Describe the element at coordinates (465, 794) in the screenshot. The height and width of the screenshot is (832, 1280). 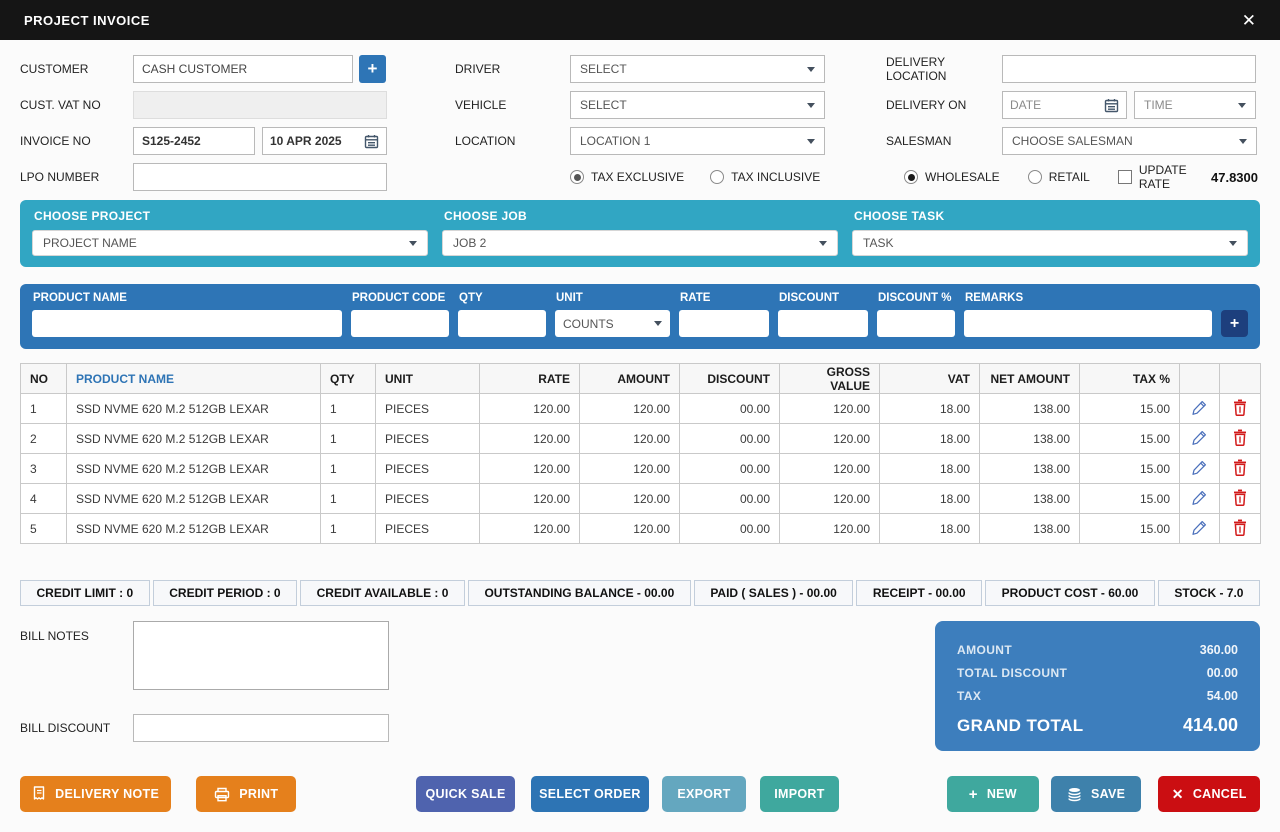
I see `quick-sale-button: QUICK SALE` at that location.